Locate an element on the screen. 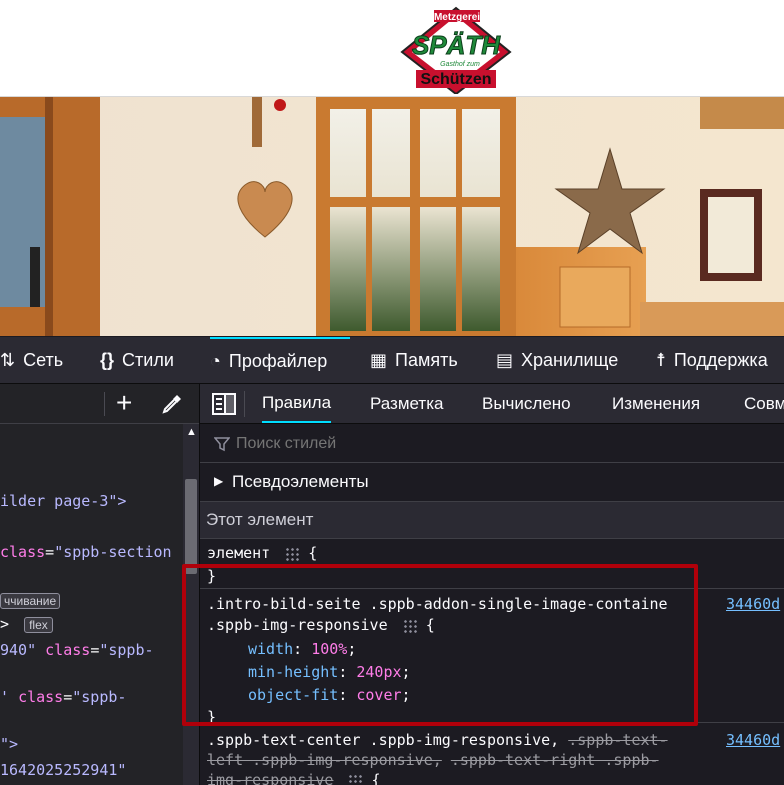  markup-line: > flex is located at coordinates (26, 624).